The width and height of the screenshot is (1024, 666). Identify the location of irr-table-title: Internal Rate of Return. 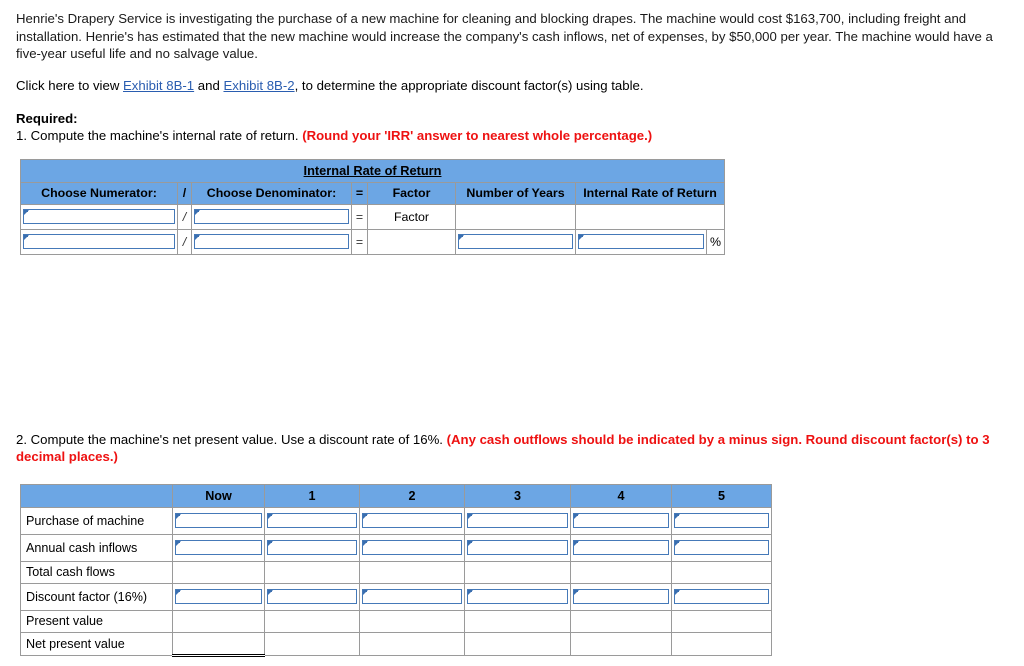
(372, 170).